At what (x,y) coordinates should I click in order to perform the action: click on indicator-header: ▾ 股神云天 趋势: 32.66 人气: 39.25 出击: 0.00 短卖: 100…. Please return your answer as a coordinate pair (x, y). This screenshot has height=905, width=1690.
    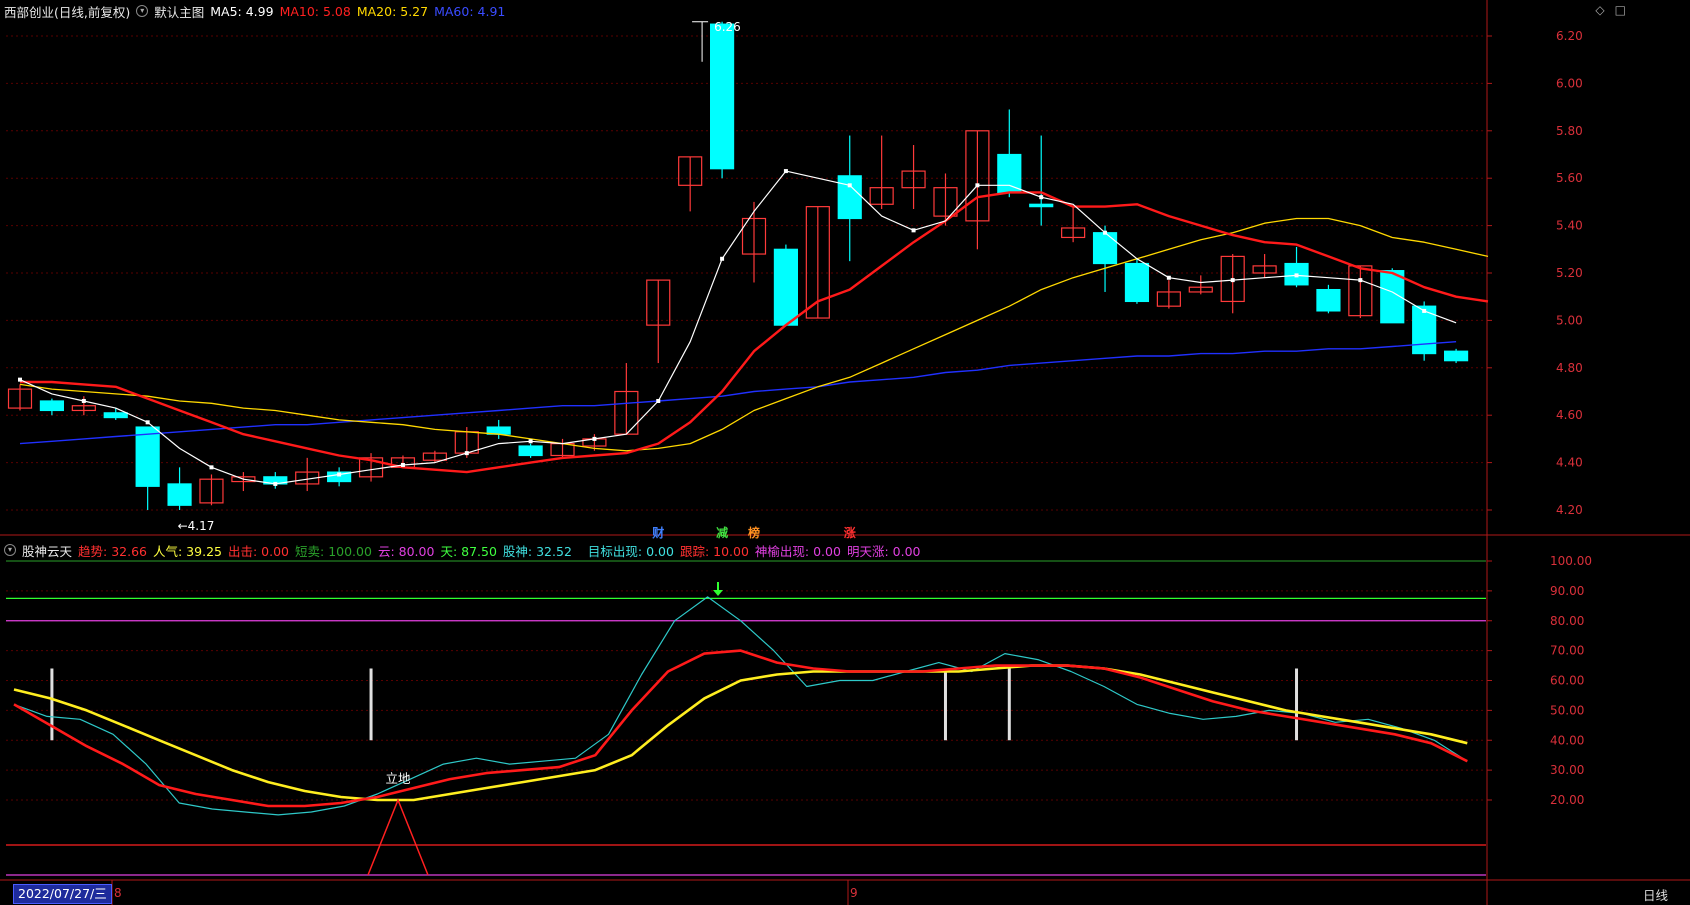
    Looking at the image, I should click on (462, 550).